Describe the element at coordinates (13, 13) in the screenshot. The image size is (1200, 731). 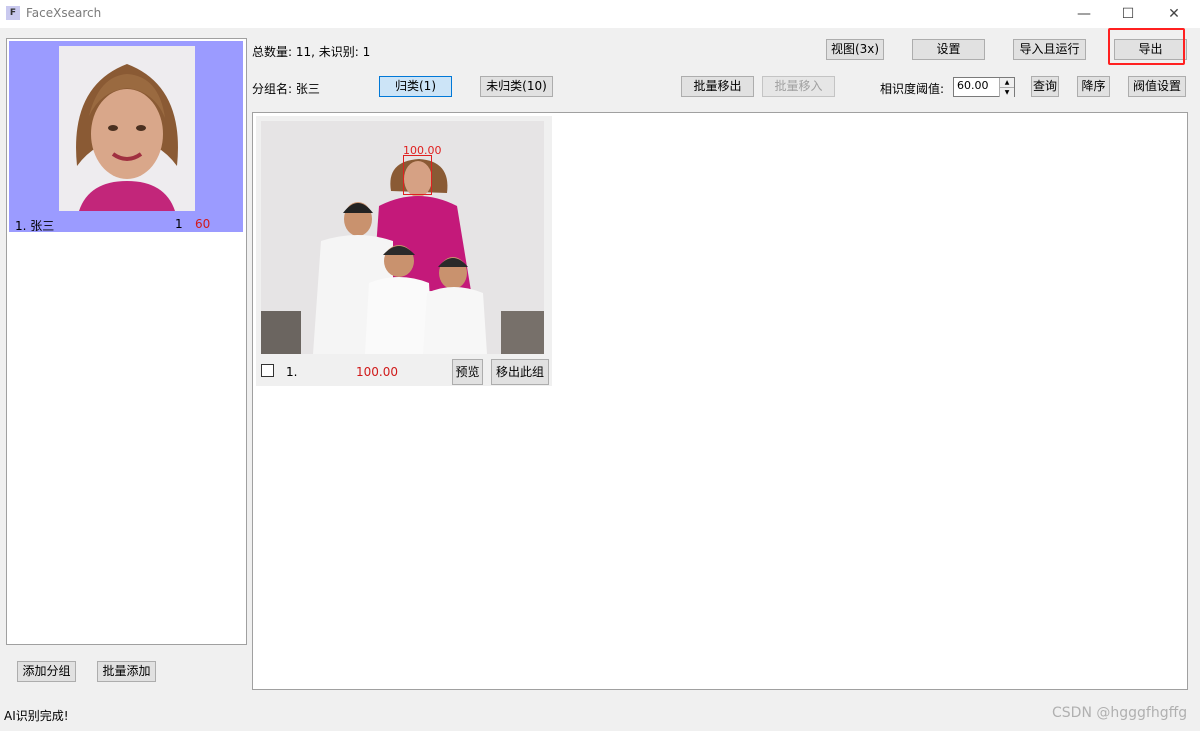
I see `app-icon: F` at that location.